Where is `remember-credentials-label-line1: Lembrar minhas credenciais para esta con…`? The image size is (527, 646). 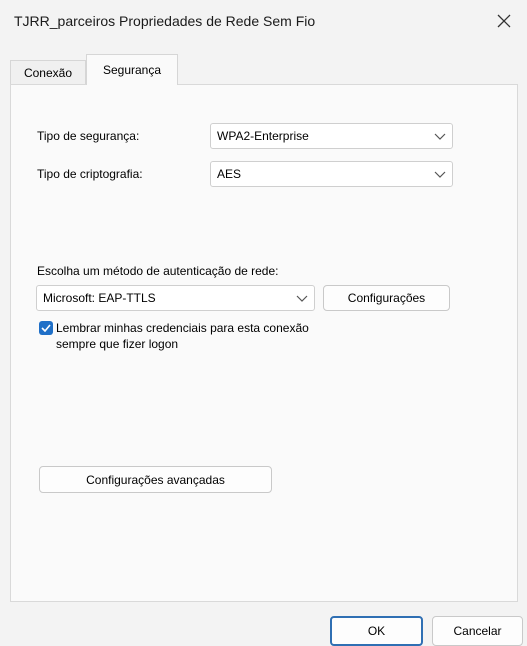
remember-credentials-label-line1: Lembrar minhas credenciais para esta con… is located at coordinates (182, 328).